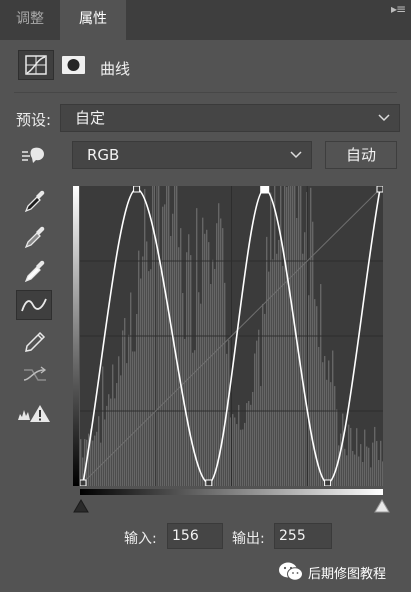 The height and width of the screenshot is (592, 411). Describe the element at coordinates (265, 189) in the screenshot. I see `selected-control-point` at that location.